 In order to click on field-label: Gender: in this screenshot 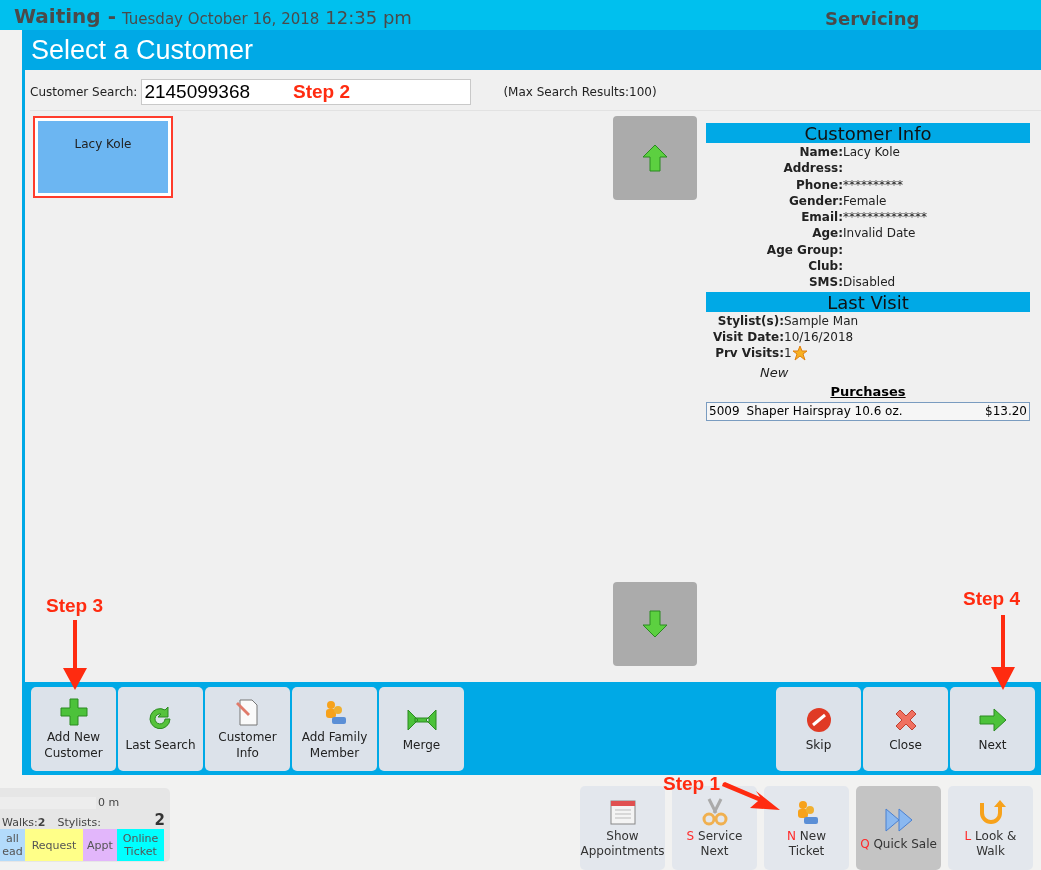, I will do `click(815, 201)`.